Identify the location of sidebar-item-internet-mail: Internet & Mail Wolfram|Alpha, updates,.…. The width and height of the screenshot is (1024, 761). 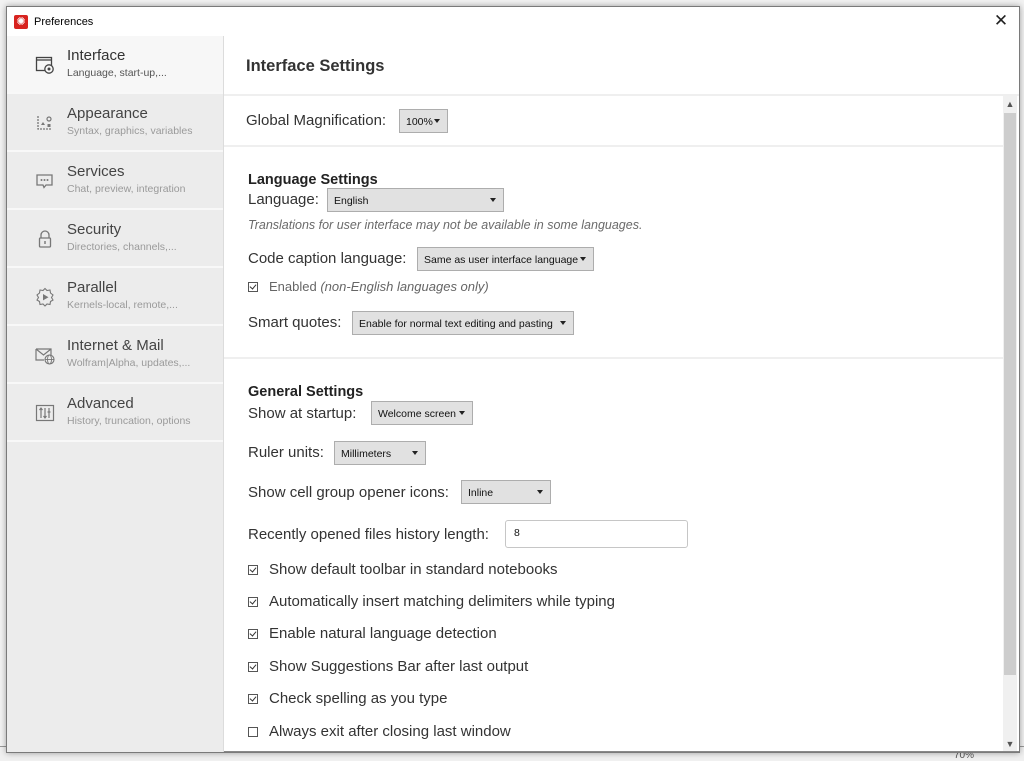
(115, 355).